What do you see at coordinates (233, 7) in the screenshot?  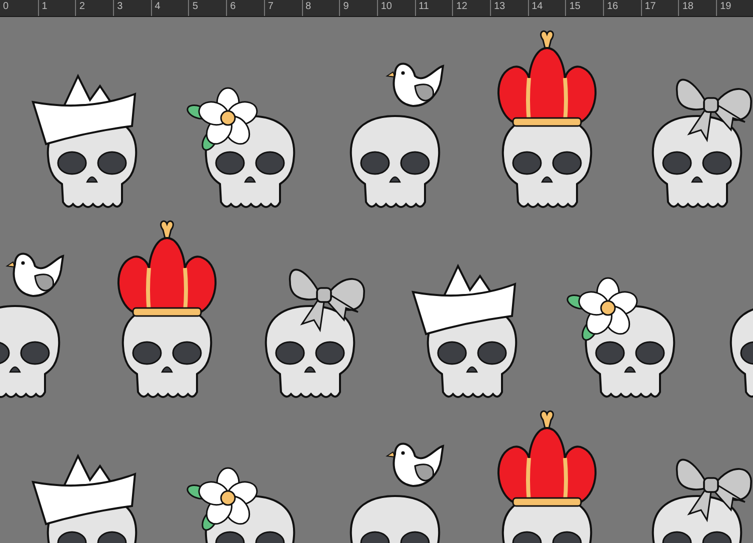 I see `ruler-label: 6` at bounding box center [233, 7].